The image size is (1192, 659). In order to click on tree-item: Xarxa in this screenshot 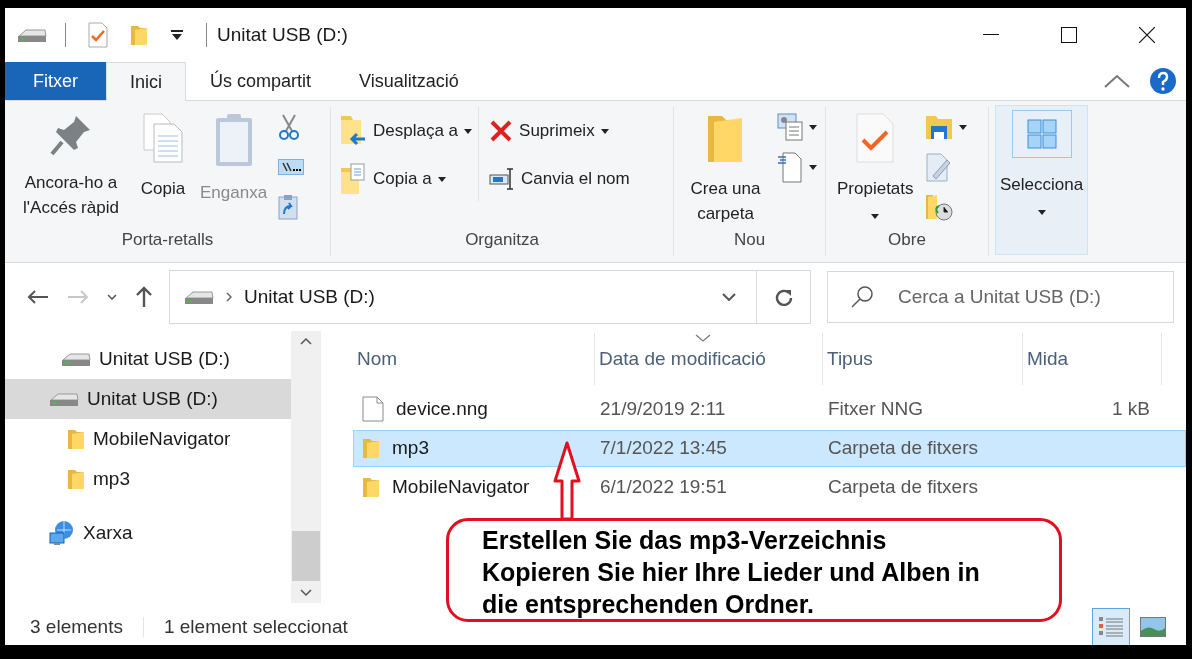, I will do `click(148, 532)`.